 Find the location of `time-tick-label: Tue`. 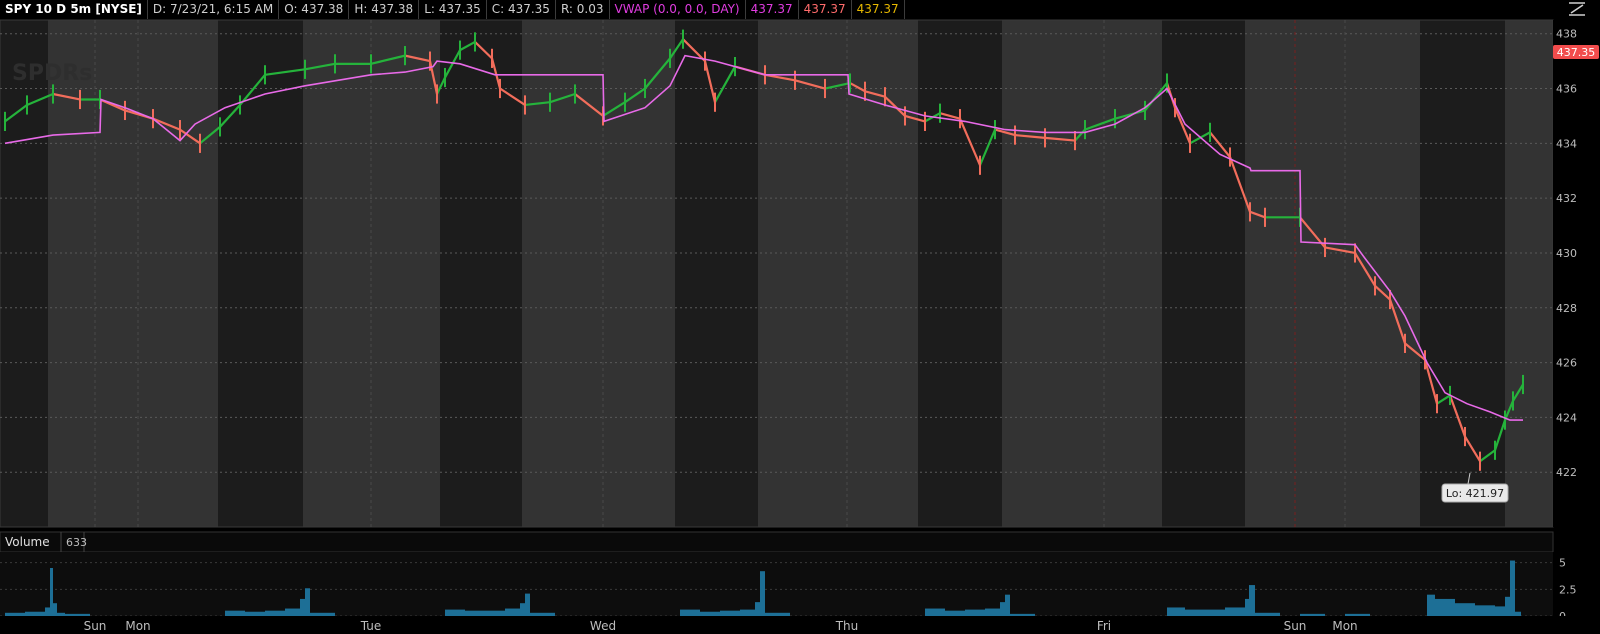

time-tick-label: Tue is located at coordinates (371, 626).